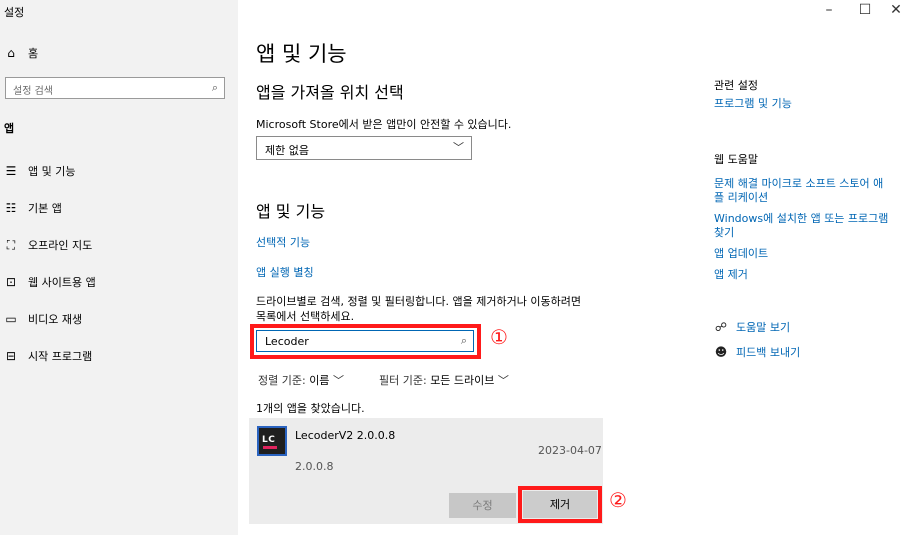 Image resolution: width=908 pixels, height=535 pixels. What do you see at coordinates (270, 447) in the screenshot?
I see `app-logo-bar` at bounding box center [270, 447].